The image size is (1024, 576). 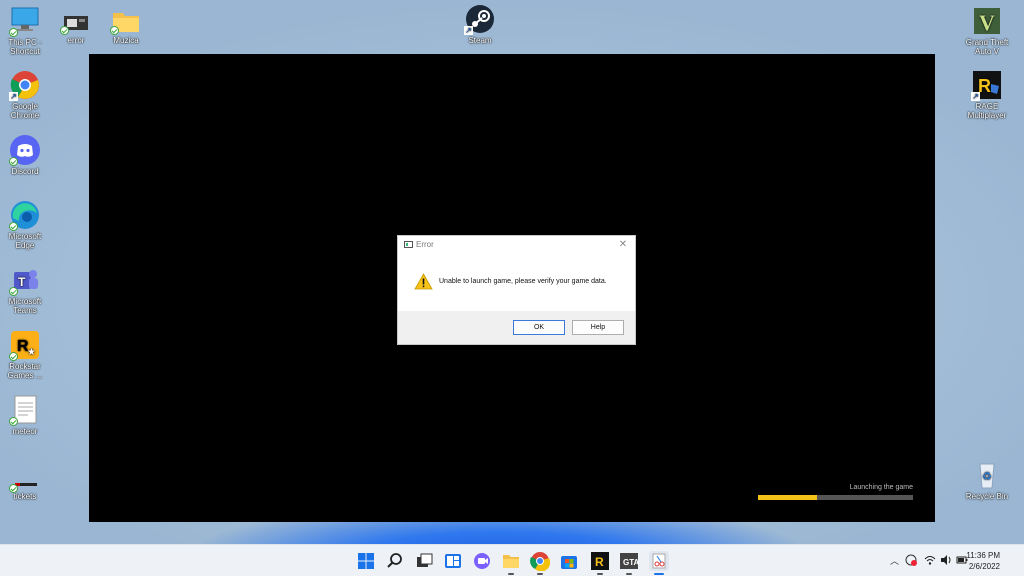 I want to click on notification-app-icon, so click(x=911, y=561).